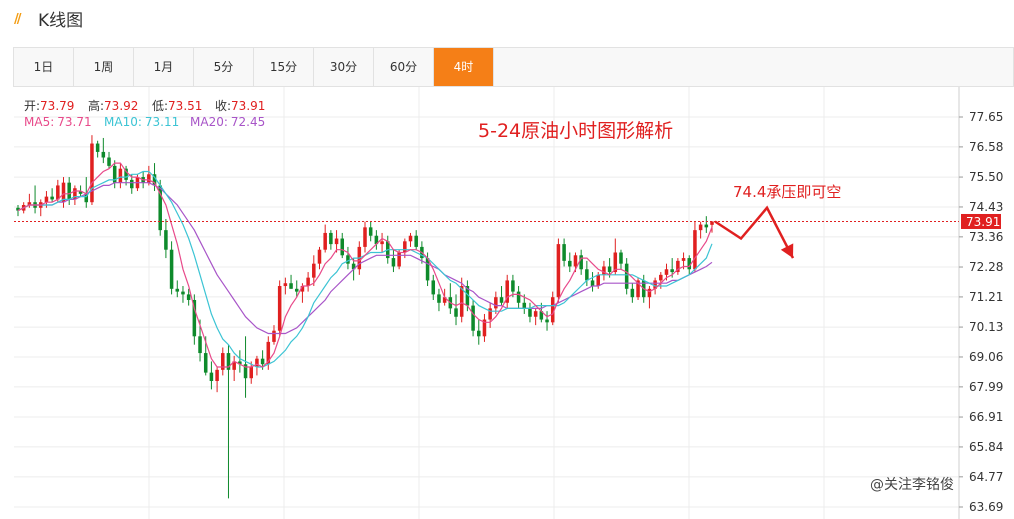 This screenshot has width=1014, height=519. I want to click on y-tick-label: 75.50, so click(986, 177).